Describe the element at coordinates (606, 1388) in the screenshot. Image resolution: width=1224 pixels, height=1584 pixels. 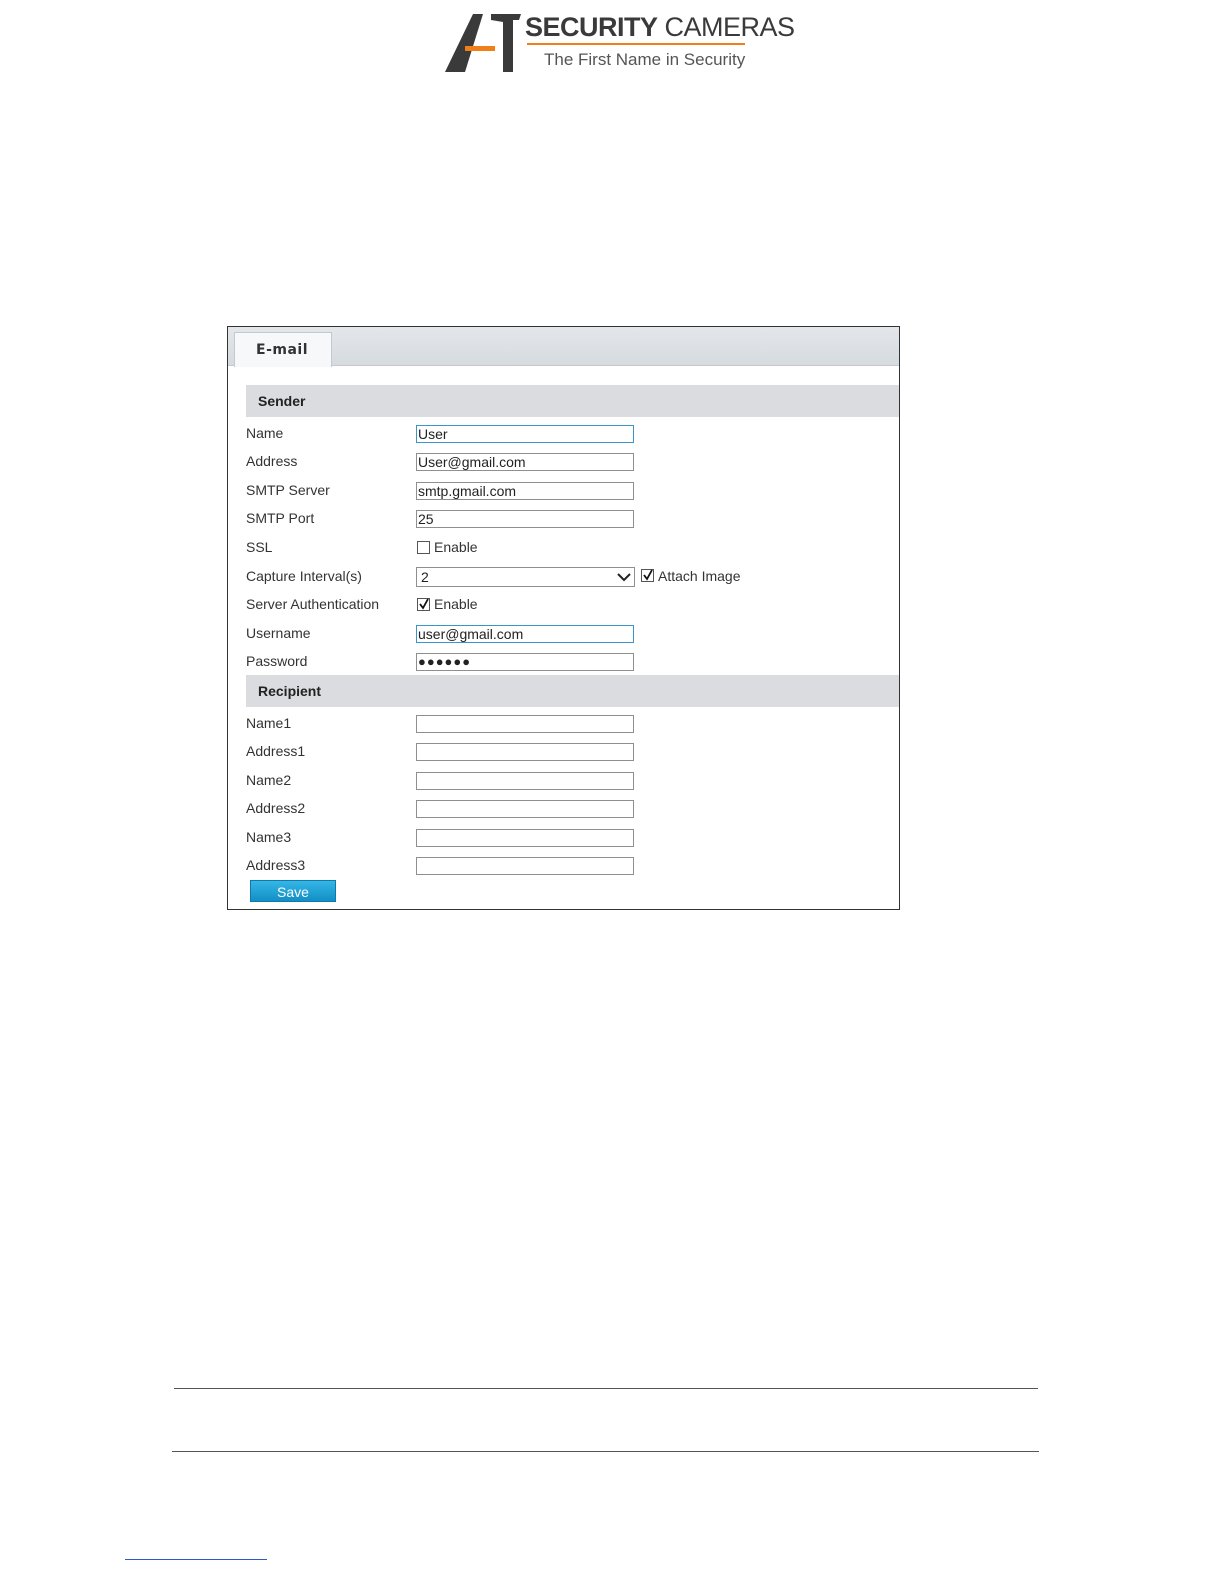
I see `footer-divider-top` at that location.